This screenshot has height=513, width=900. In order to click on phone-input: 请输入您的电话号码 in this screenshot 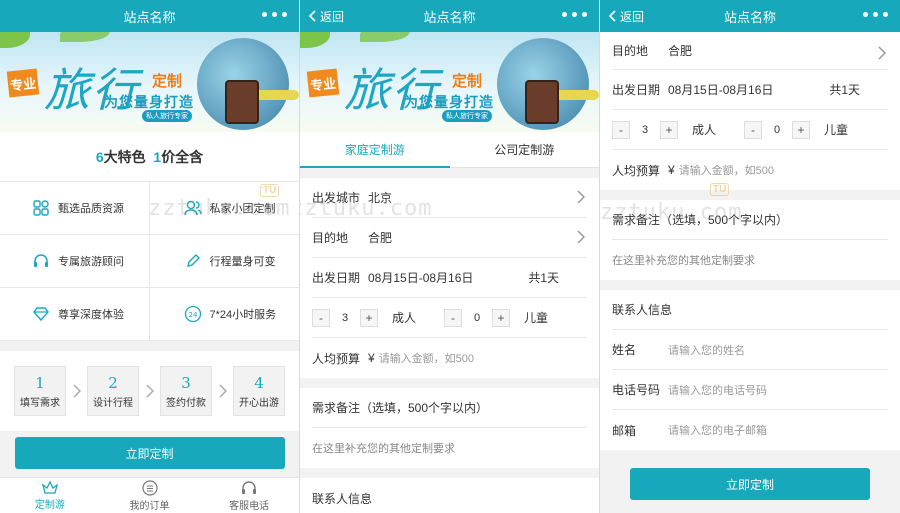, I will do `click(717, 390)`.